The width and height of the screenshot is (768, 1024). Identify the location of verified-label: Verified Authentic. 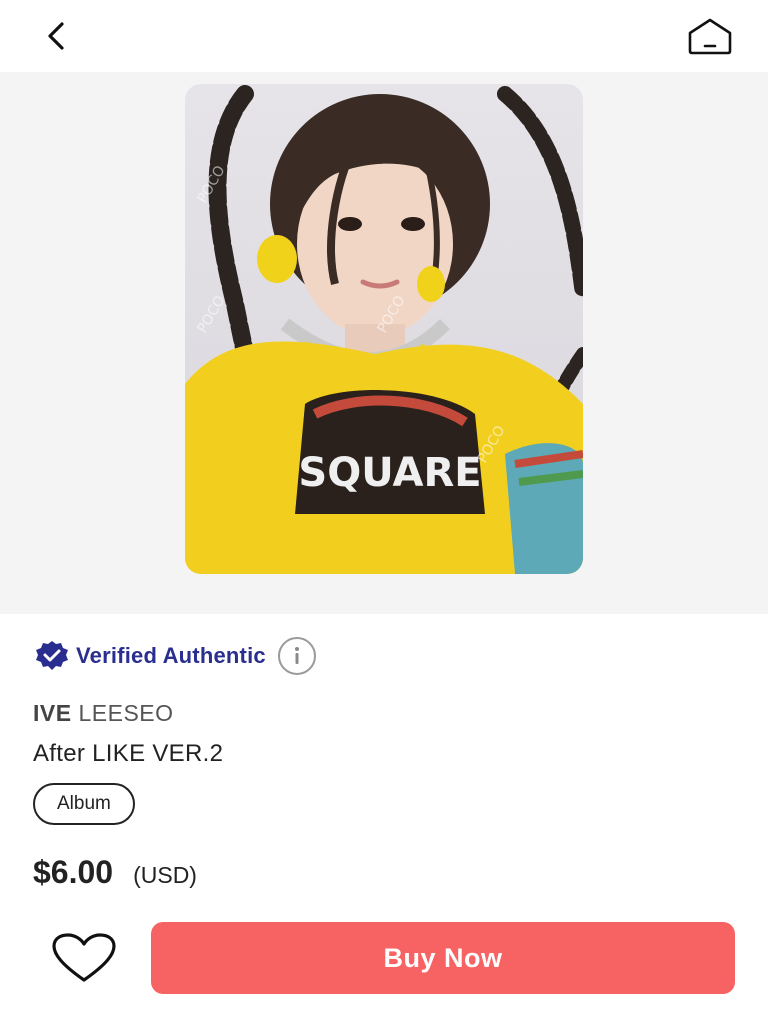
(171, 655).